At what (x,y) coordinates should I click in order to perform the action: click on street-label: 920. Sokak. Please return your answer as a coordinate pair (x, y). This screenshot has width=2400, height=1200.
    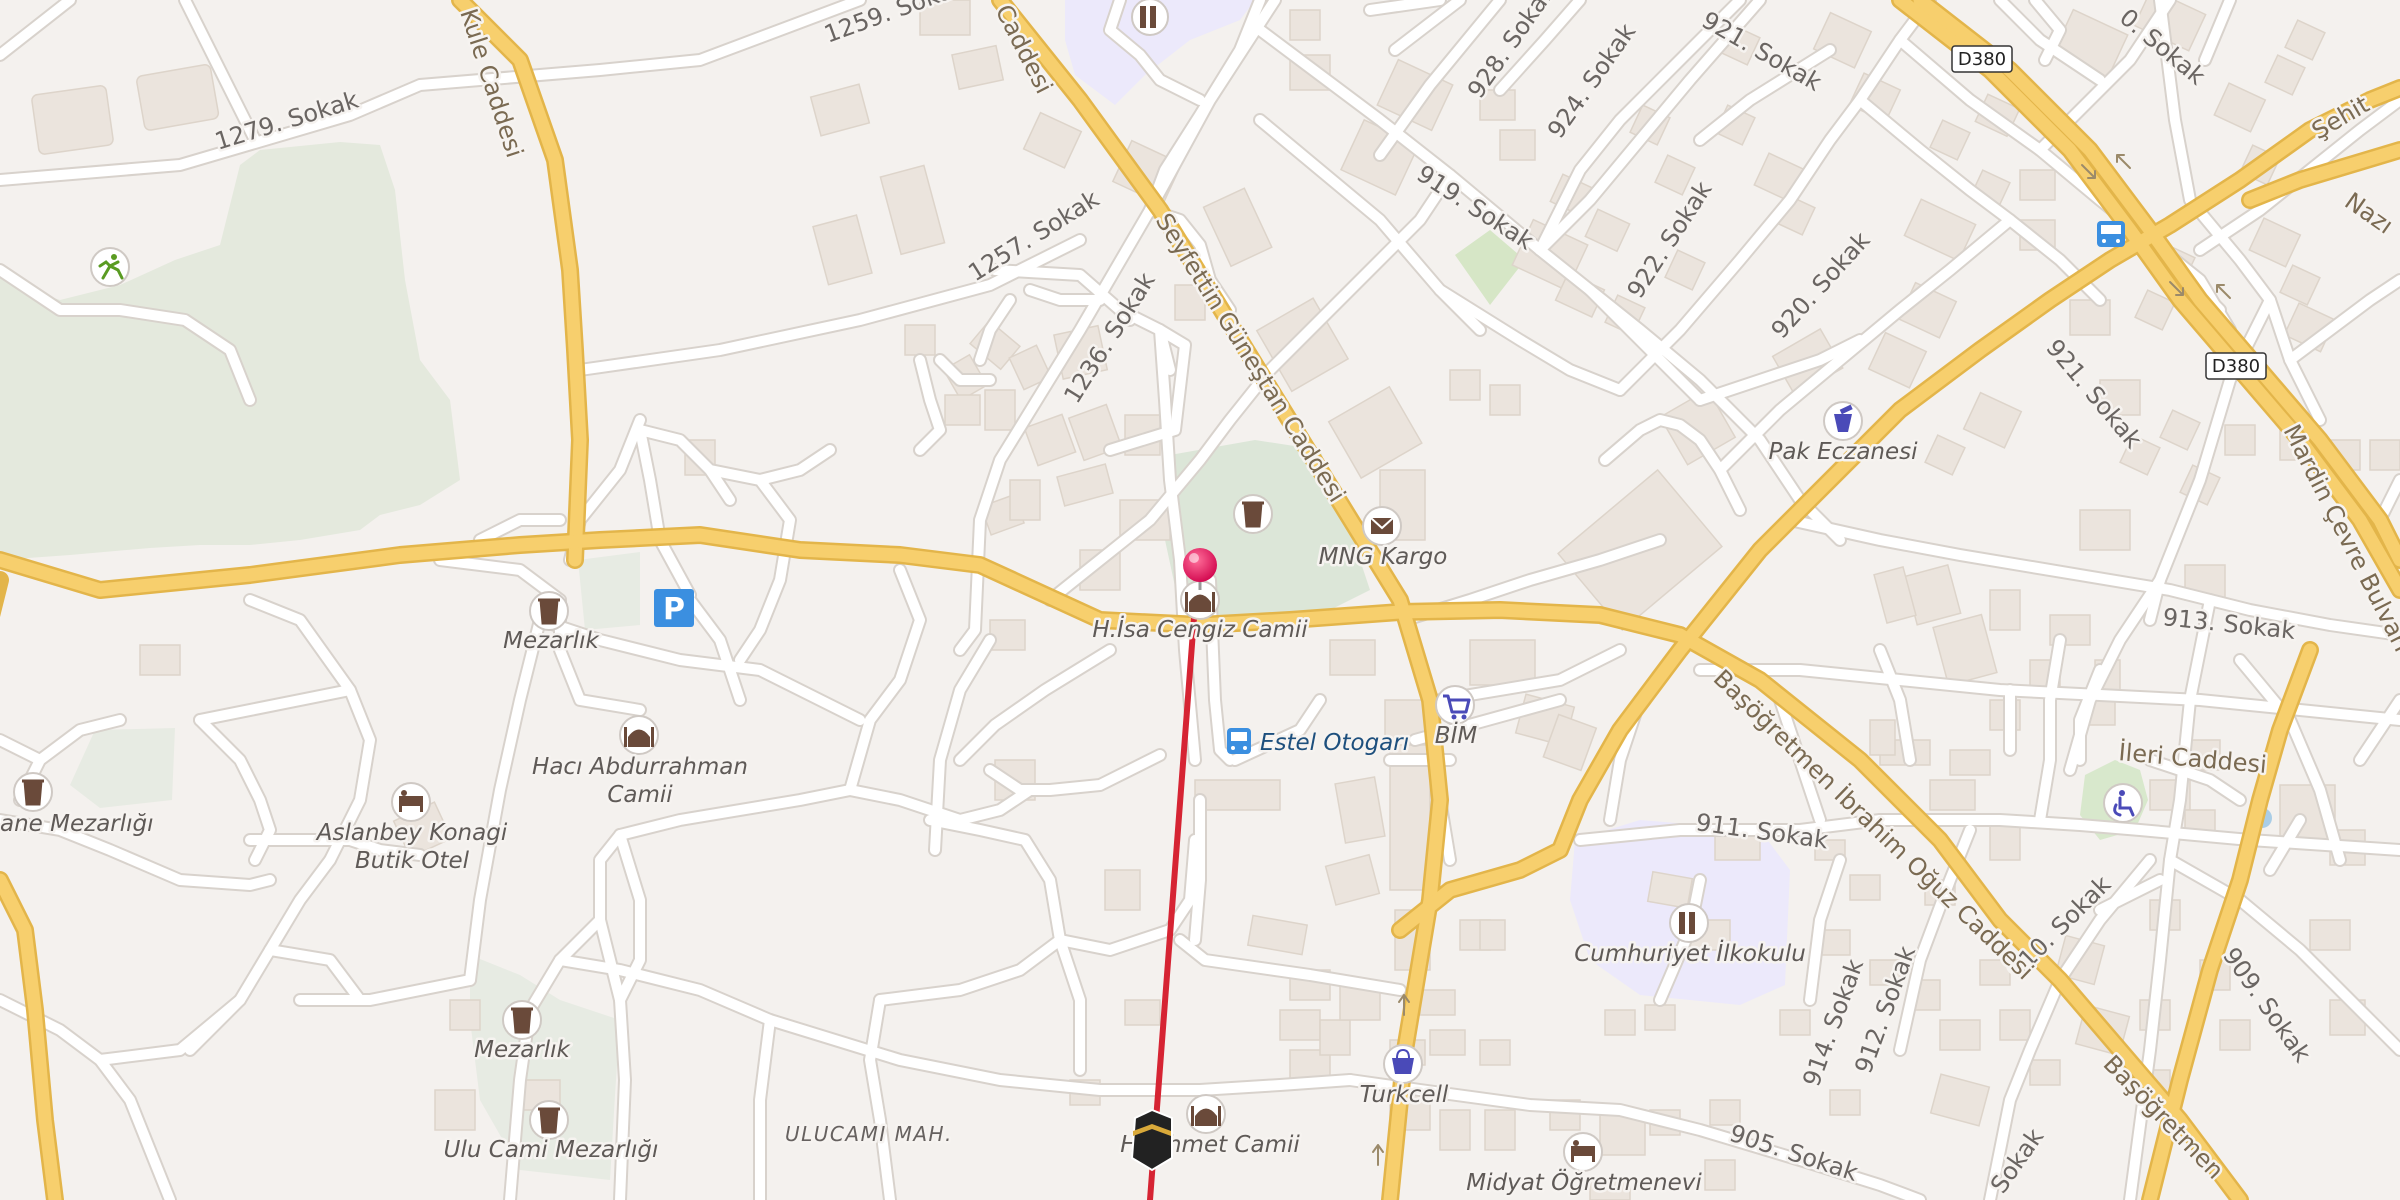
    Looking at the image, I should click on (1821, 285).